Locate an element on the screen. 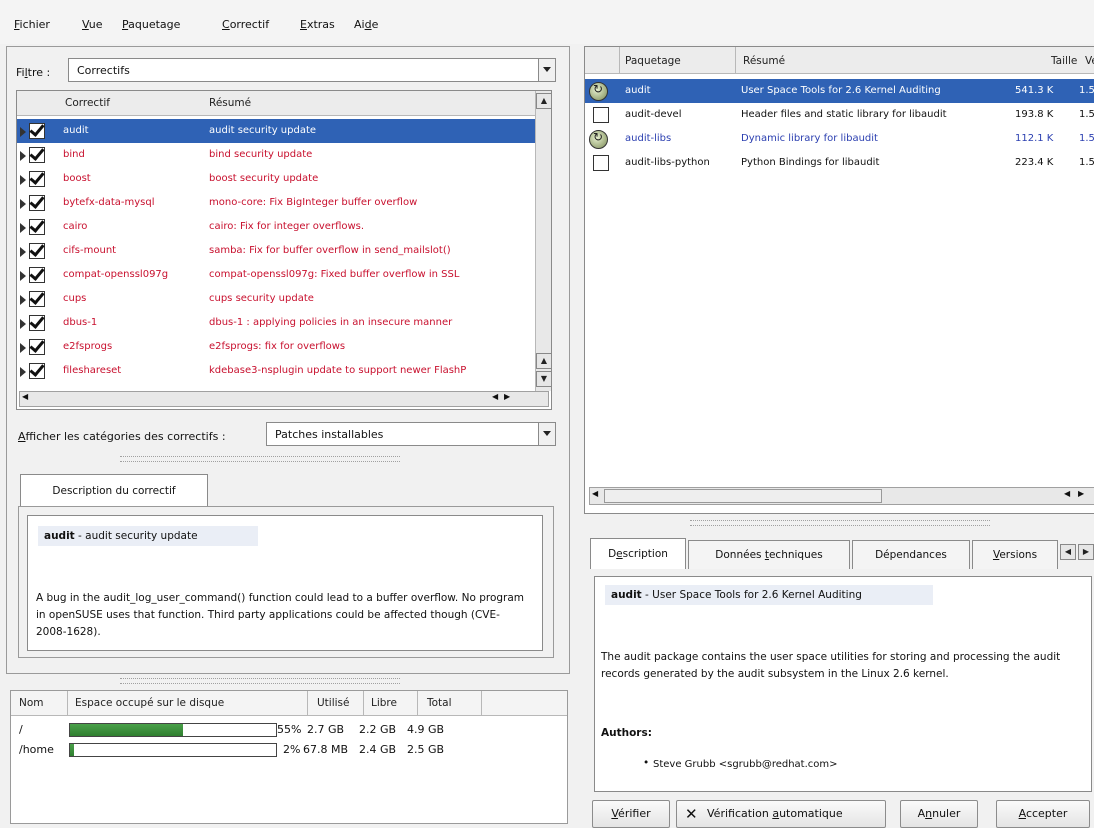  patch-row: e2fsprogs e2fsprogs: fix for overflows is located at coordinates (276, 347).